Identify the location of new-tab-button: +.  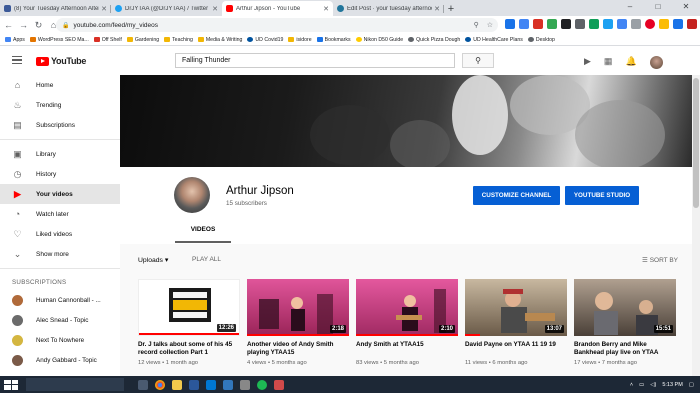
(451, 8).